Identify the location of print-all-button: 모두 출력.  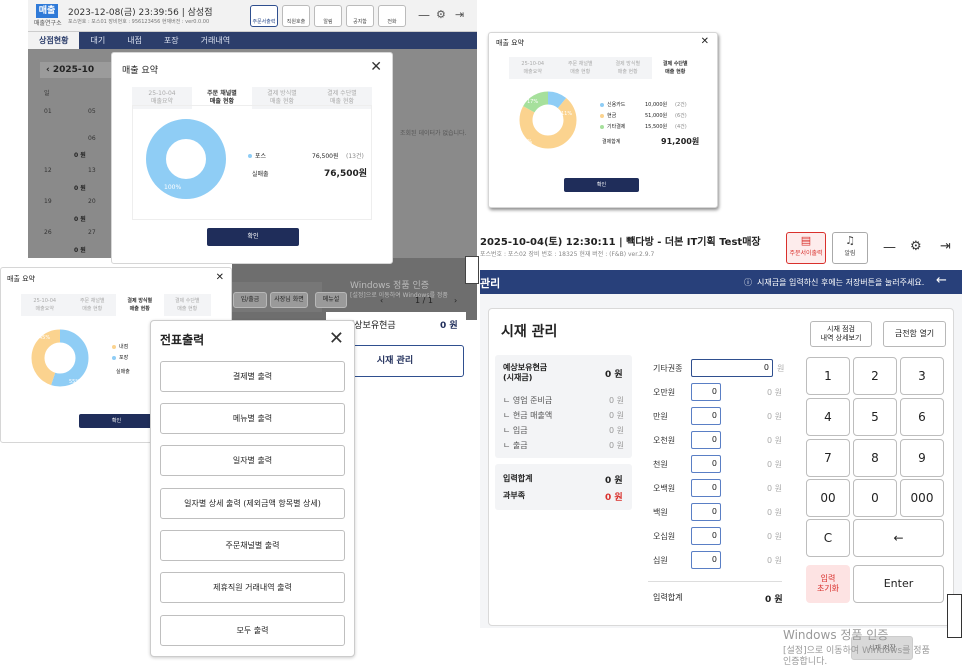
(252, 630).